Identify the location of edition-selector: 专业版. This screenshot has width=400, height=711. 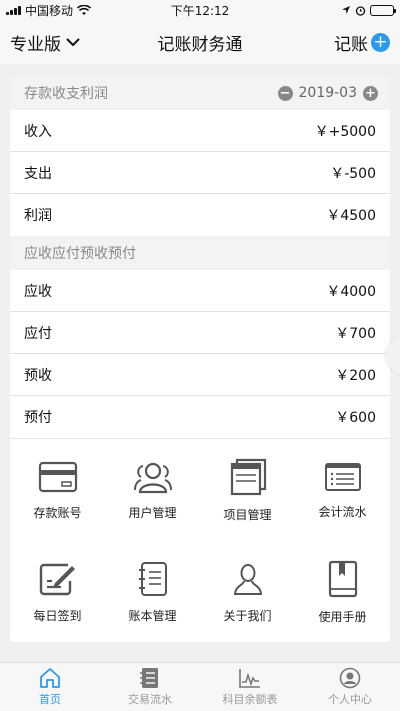
(45, 42).